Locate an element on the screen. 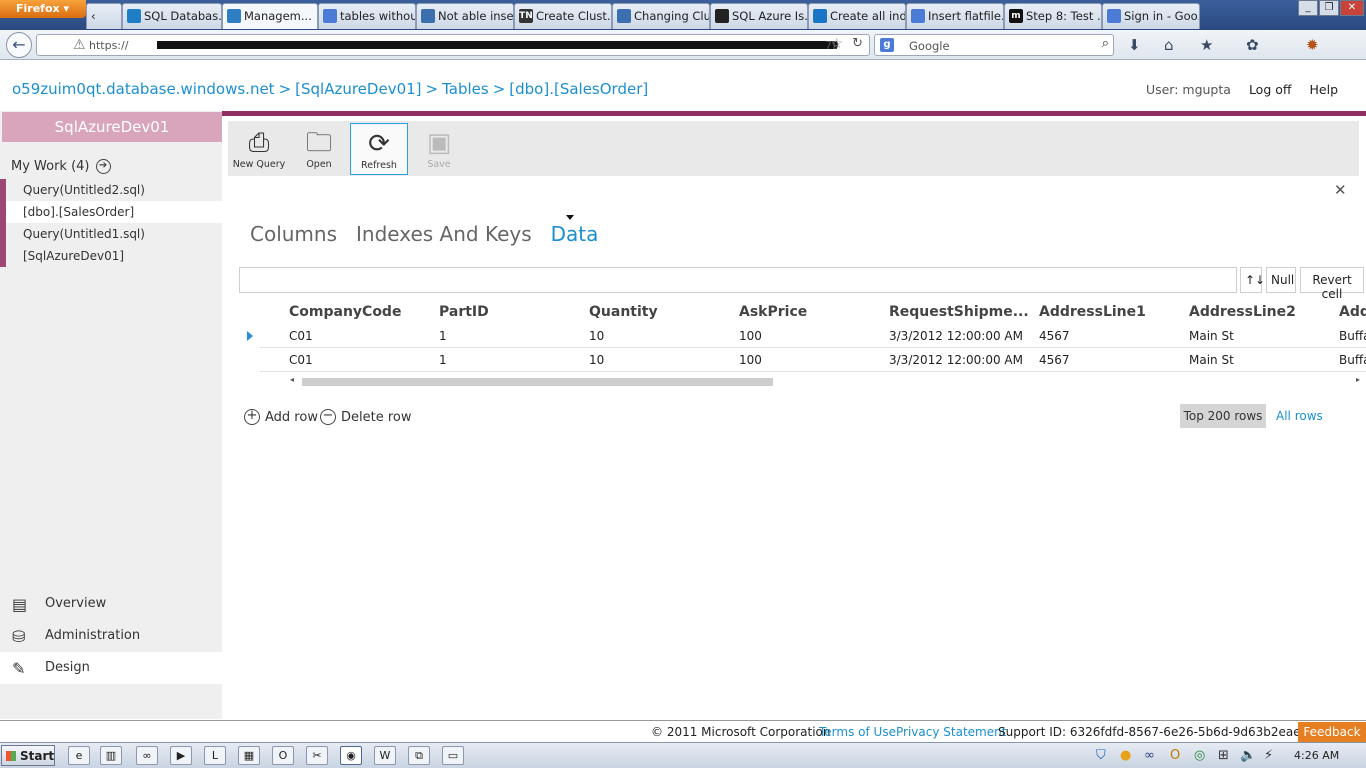  tab-indexes-and-keys: Indexes And Keys is located at coordinates (444, 234).